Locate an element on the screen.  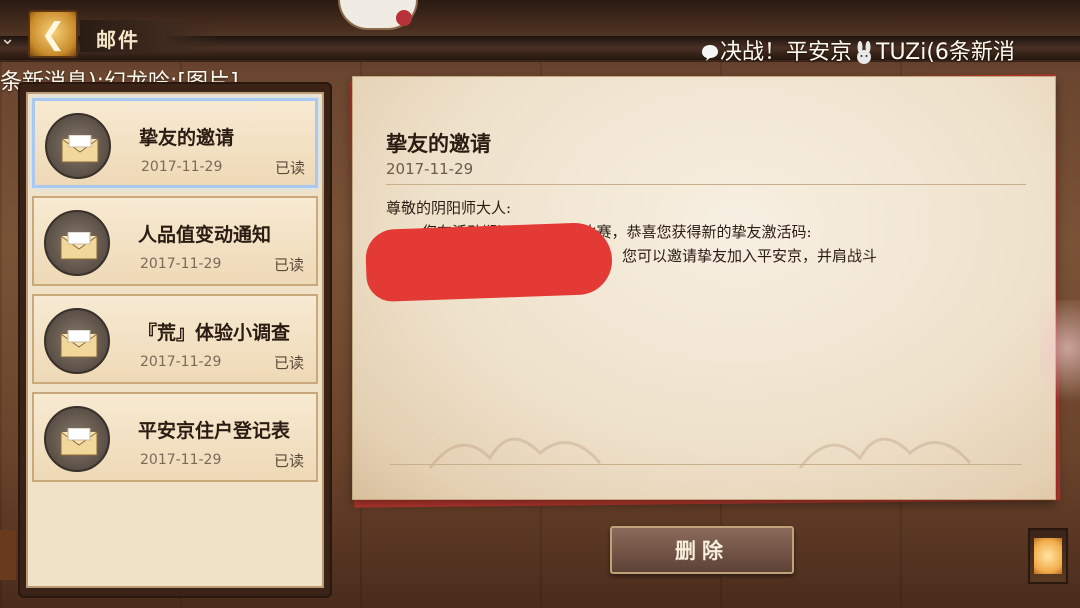
back-button: ❮ is located at coordinates (53, 34).